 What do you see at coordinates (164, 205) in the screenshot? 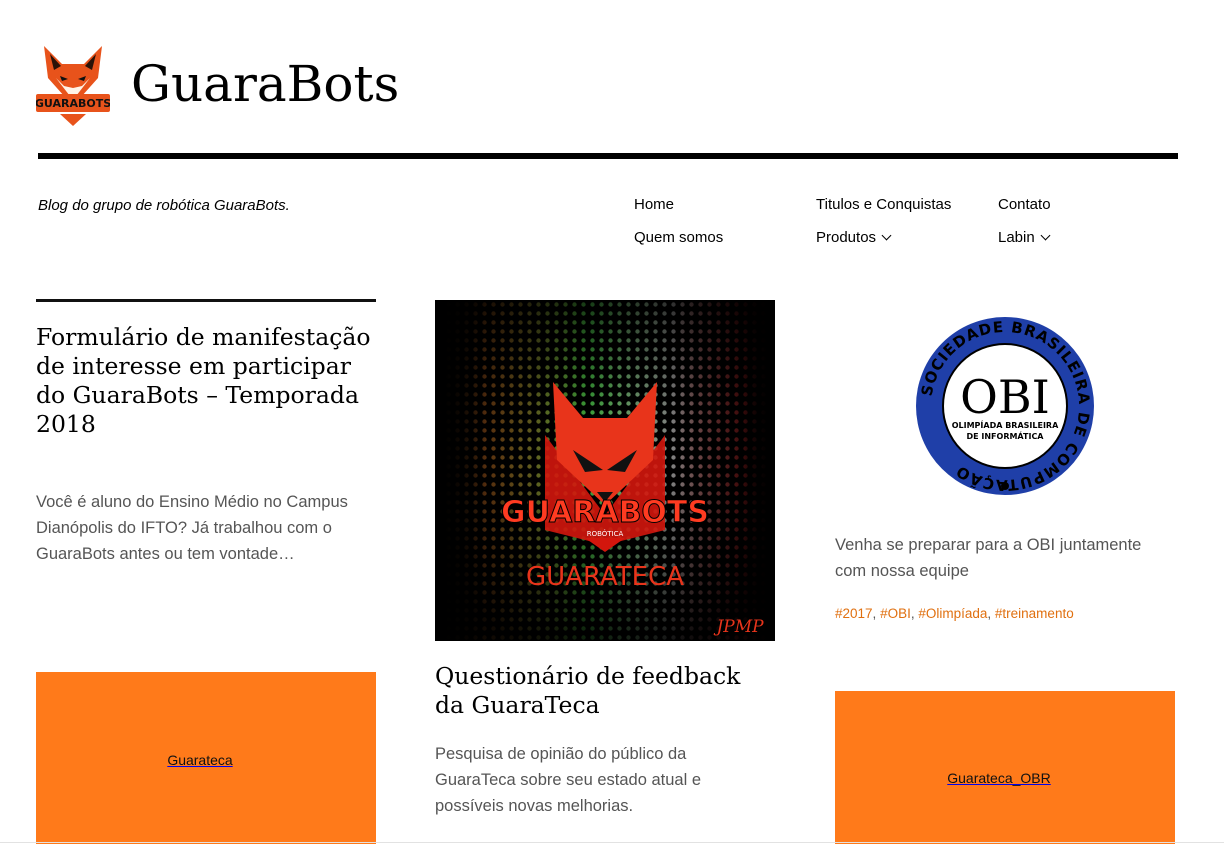
I see `site-tagline: Blog do grupo de robótica GuaraBots.` at bounding box center [164, 205].